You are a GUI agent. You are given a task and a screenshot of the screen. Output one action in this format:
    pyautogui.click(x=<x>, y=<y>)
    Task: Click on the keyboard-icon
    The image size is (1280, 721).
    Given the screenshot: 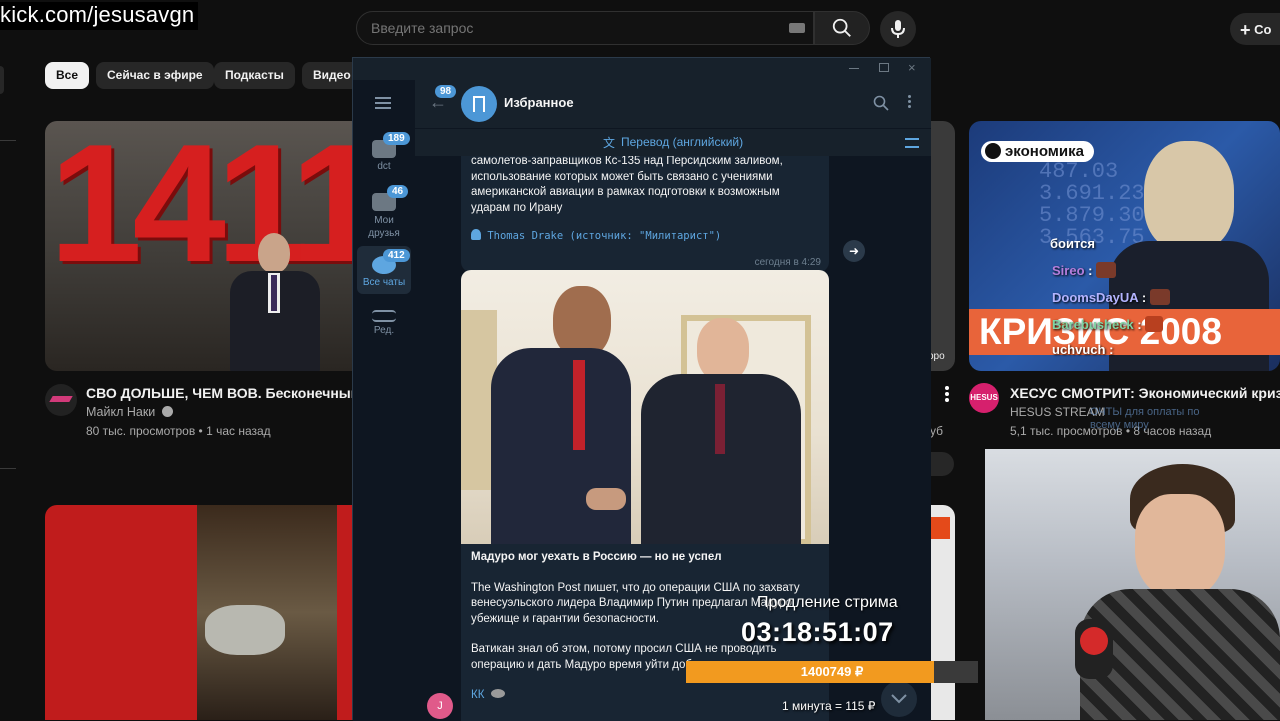 What is the action you would take?
    pyautogui.click(x=797, y=28)
    